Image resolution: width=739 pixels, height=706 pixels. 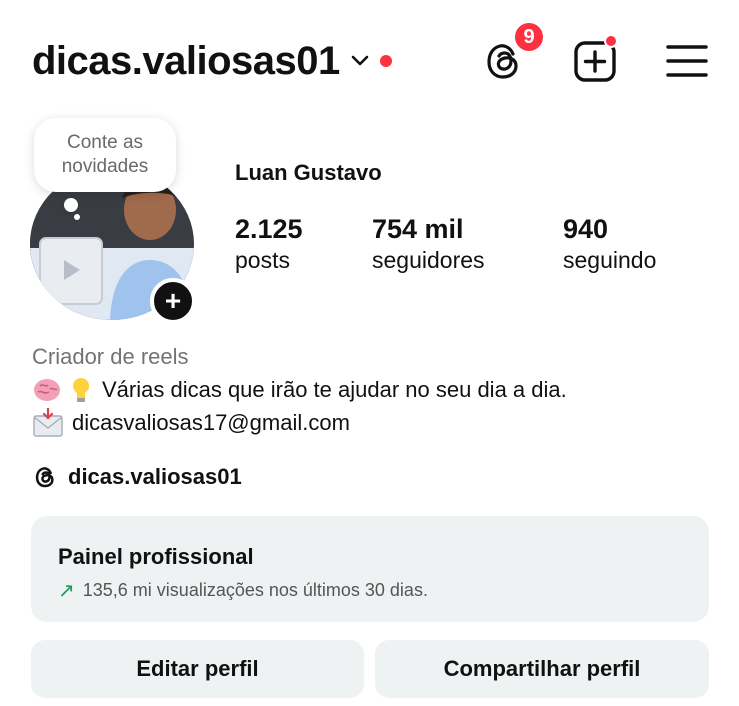 What do you see at coordinates (71, 205) in the screenshot?
I see `note-bubble-tail` at bounding box center [71, 205].